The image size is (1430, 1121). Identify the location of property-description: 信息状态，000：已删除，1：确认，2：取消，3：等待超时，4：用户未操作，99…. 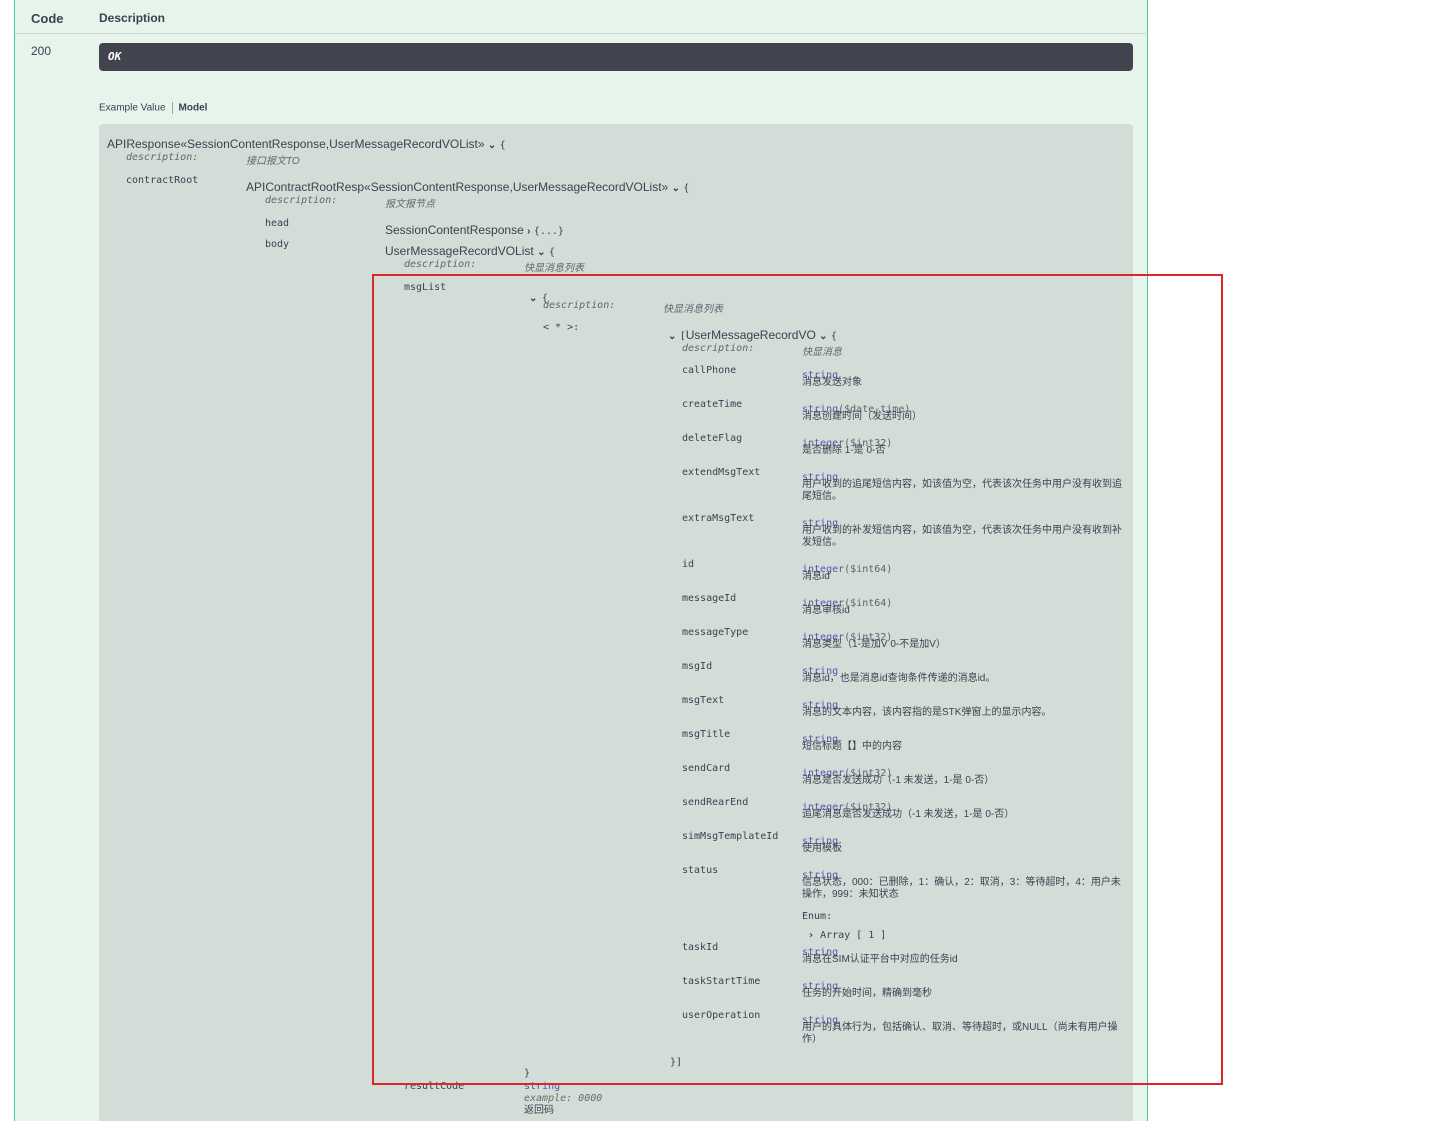
(961, 888).